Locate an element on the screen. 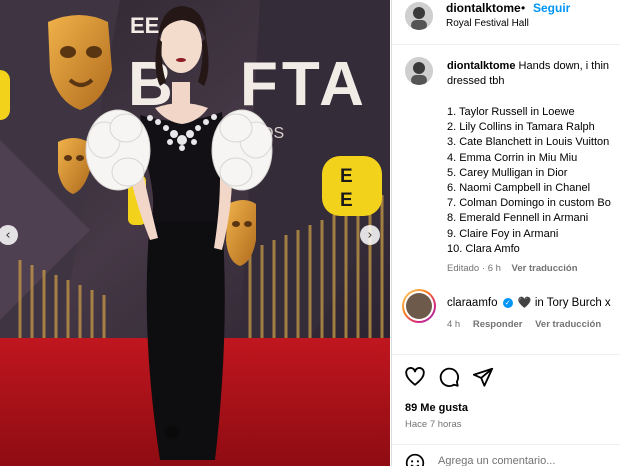 This screenshot has height=466, width=620. caption-username: diontalktome is located at coordinates (481, 66).